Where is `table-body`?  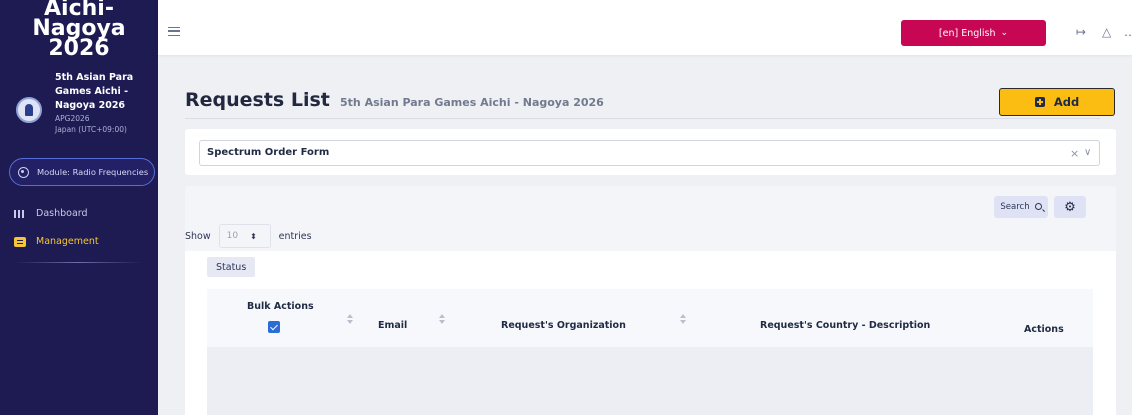
table-body is located at coordinates (650, 381).